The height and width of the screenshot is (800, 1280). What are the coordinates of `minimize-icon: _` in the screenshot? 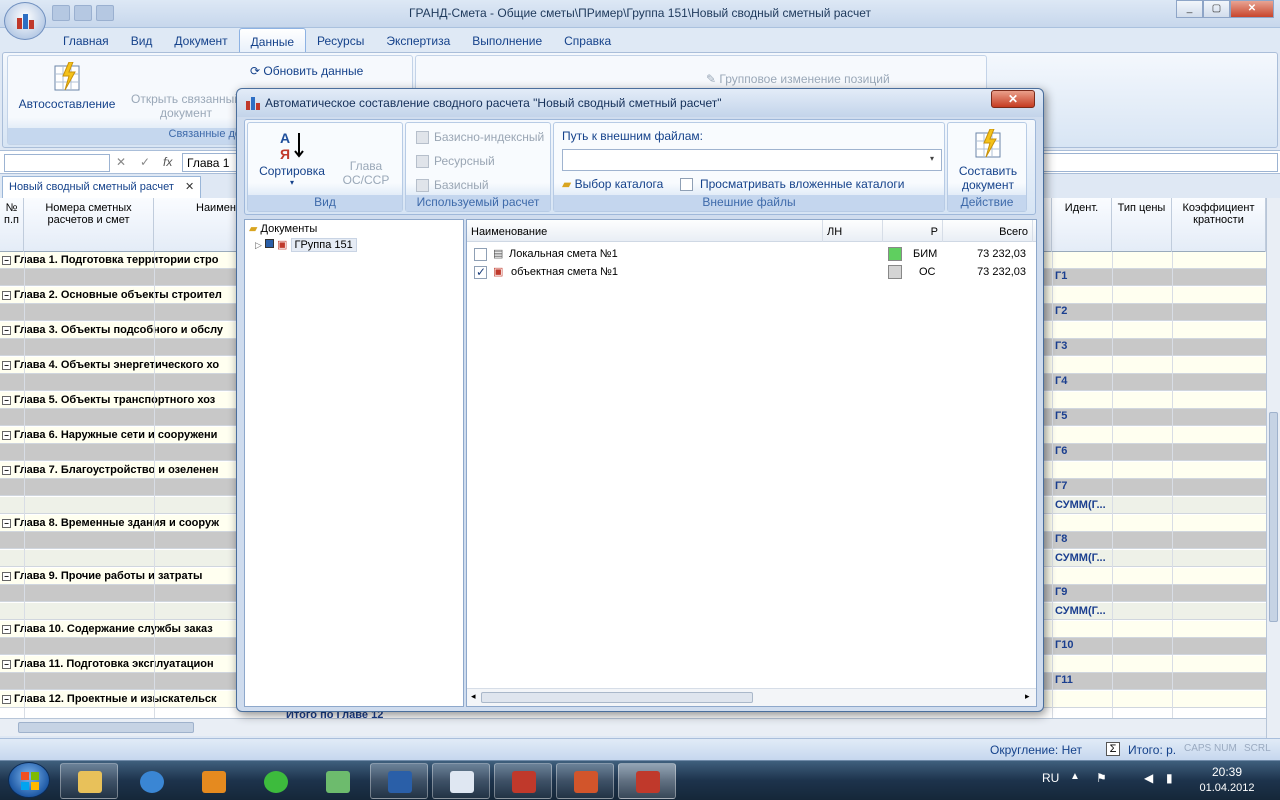 It's located at (1189, 9).